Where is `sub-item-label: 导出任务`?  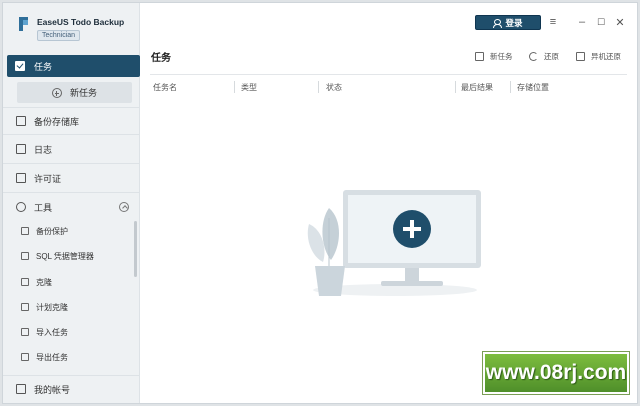
sub-item-label: 导出任务 is located at coordinates (52, 357).